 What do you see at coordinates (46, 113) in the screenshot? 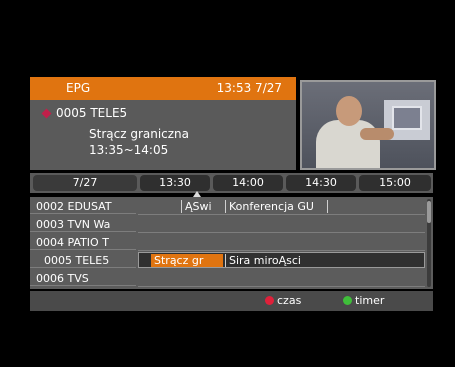
I see `current-channel-icon` at bounding box center [46, 113].